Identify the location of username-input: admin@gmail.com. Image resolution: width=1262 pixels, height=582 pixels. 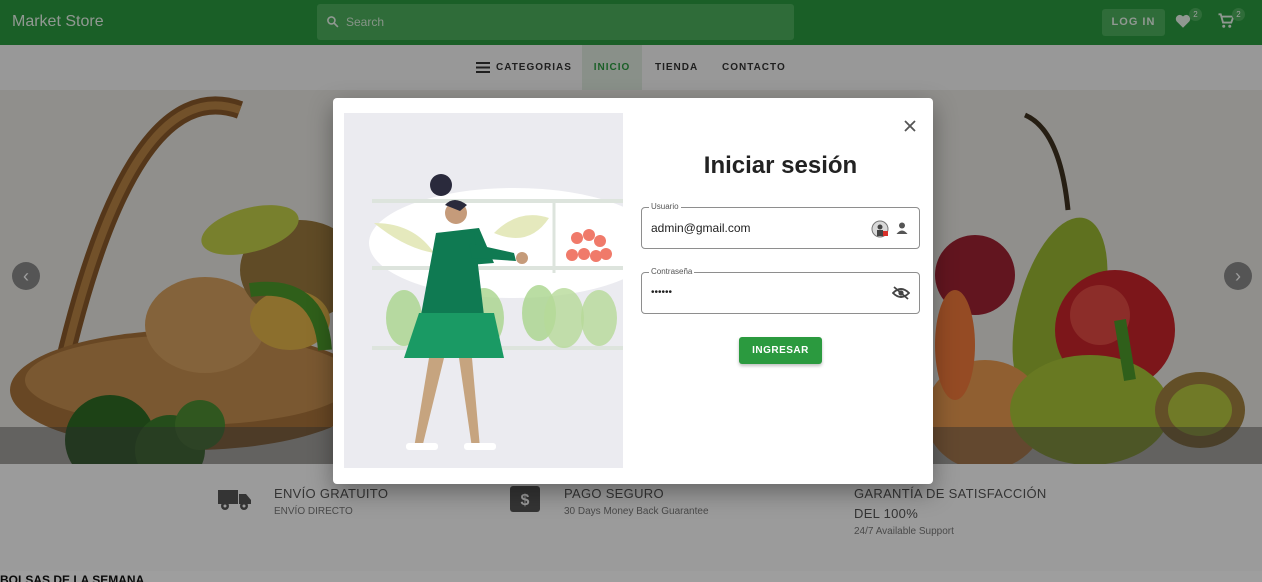
(701, 228).